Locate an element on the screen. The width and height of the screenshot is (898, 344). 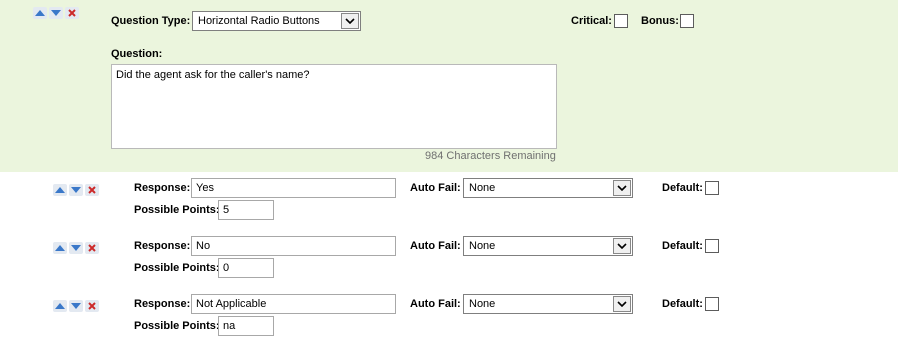
question-label: Question: is located at coordinates (137, 54).